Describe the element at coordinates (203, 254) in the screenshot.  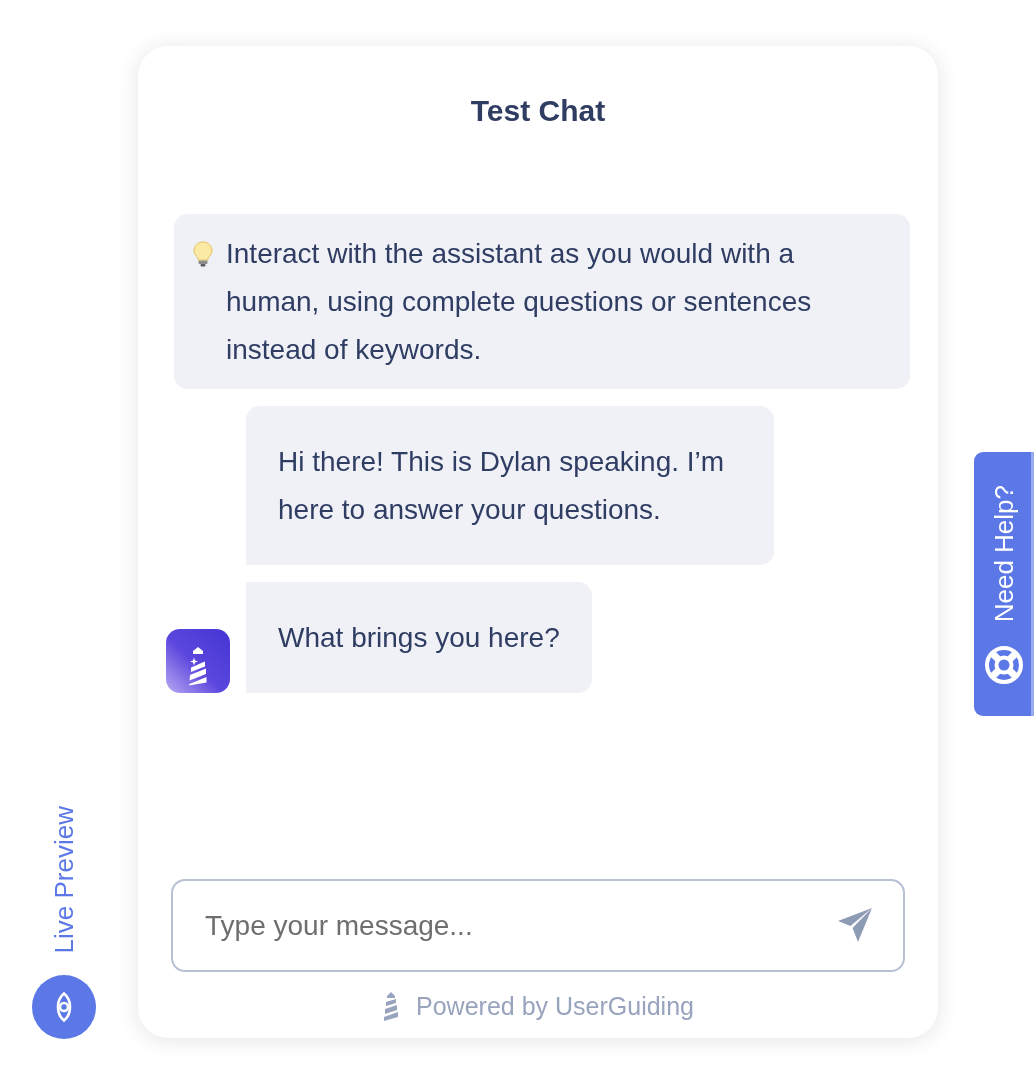
I see `lightbulb-icon` at that location.